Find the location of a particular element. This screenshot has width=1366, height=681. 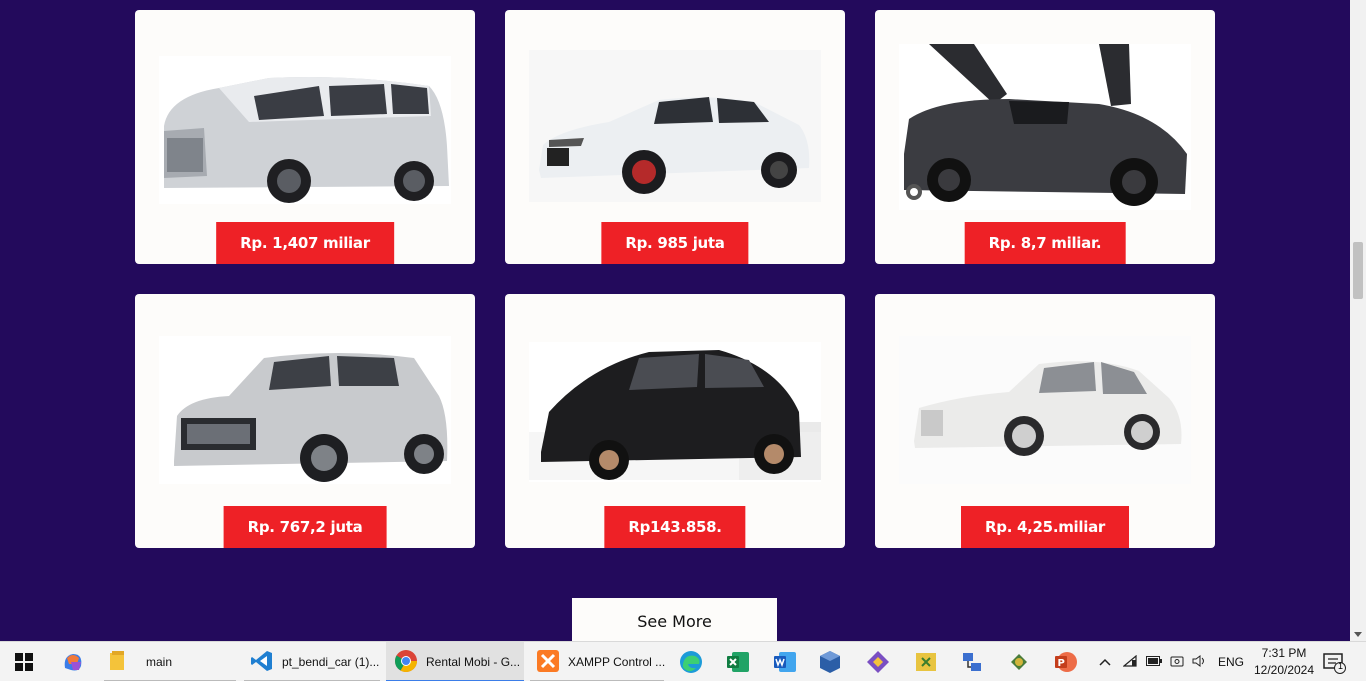

clock-date: 12/20/2024 is located at coordinates (1284, 670).